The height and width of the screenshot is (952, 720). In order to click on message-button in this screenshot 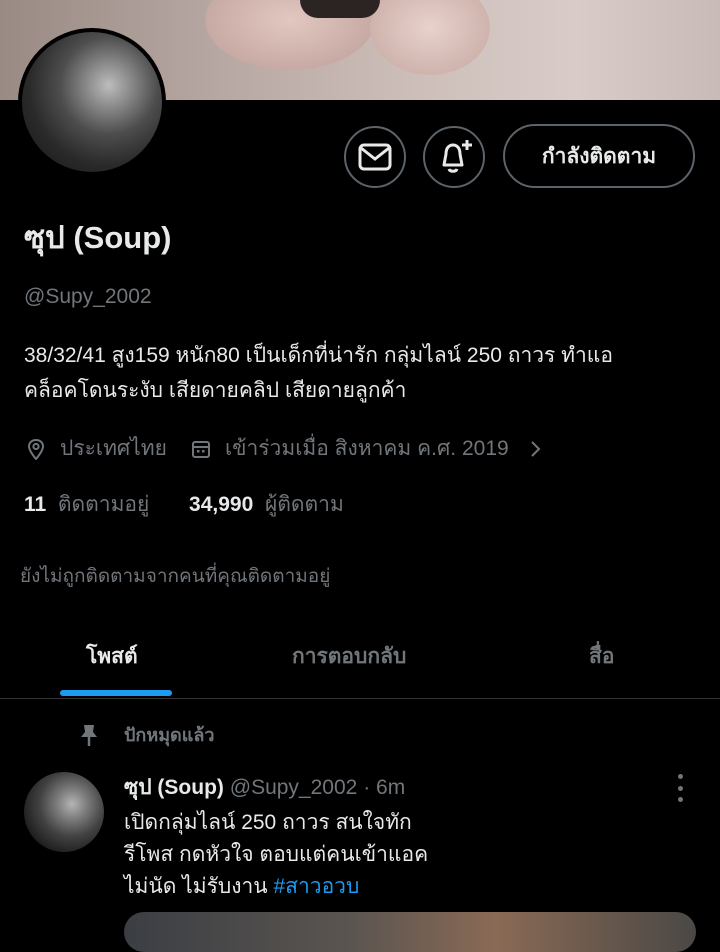, I will do `click(375, 157)`.